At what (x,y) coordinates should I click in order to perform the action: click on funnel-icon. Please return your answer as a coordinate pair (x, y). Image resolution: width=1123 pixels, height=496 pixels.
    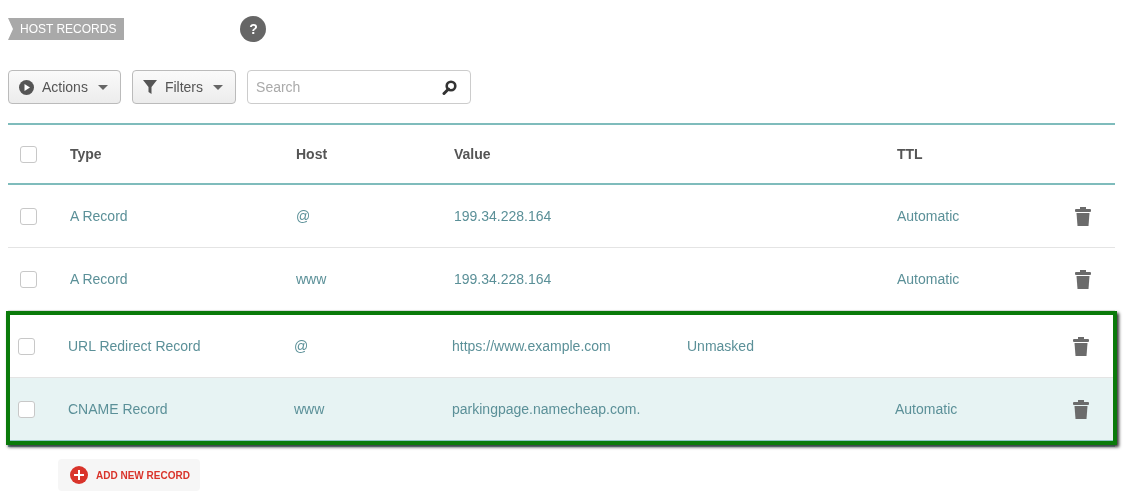
    Looking at the image, I should click on (149, 87).